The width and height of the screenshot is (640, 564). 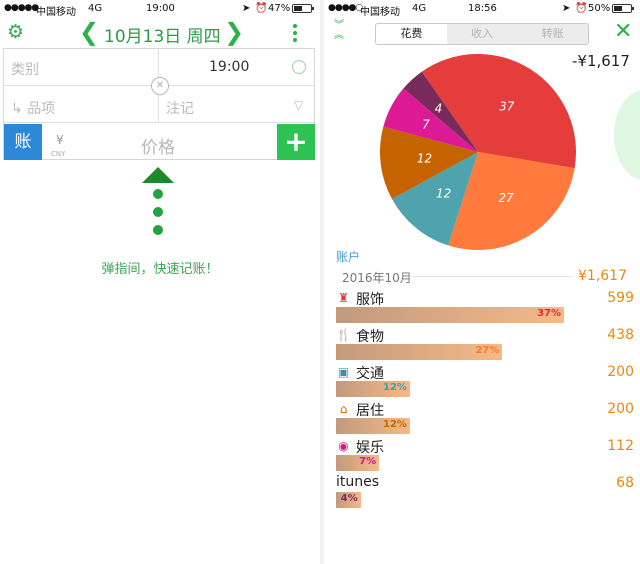 What do you see at coordinates (180, 108) in the screenshot?
I see `note-field: 注记` at bounding box center [180, 108].